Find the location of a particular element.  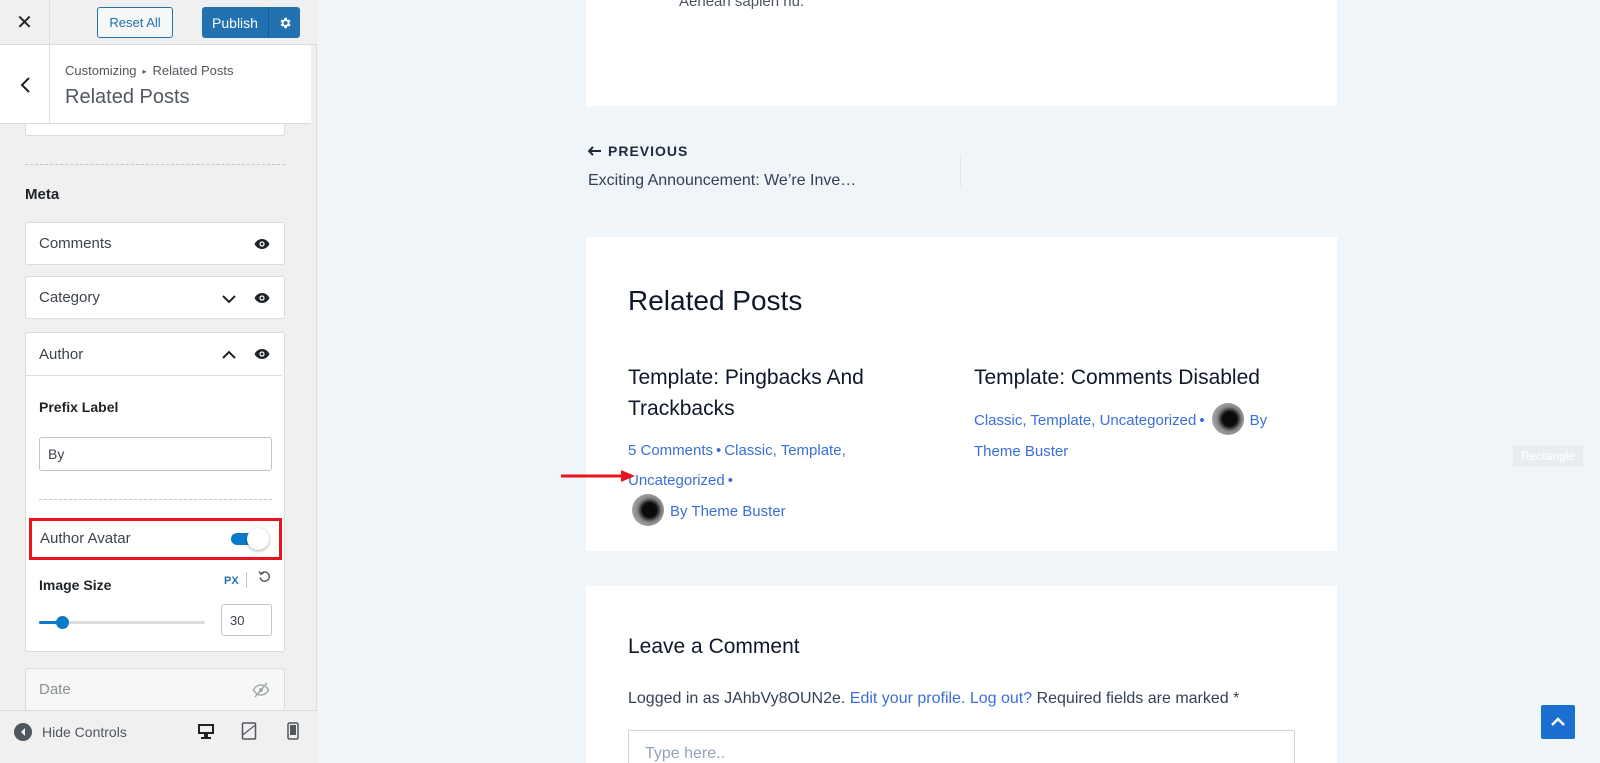

author-avatar-label: Author Avatar is located at coordinates (85, 538).